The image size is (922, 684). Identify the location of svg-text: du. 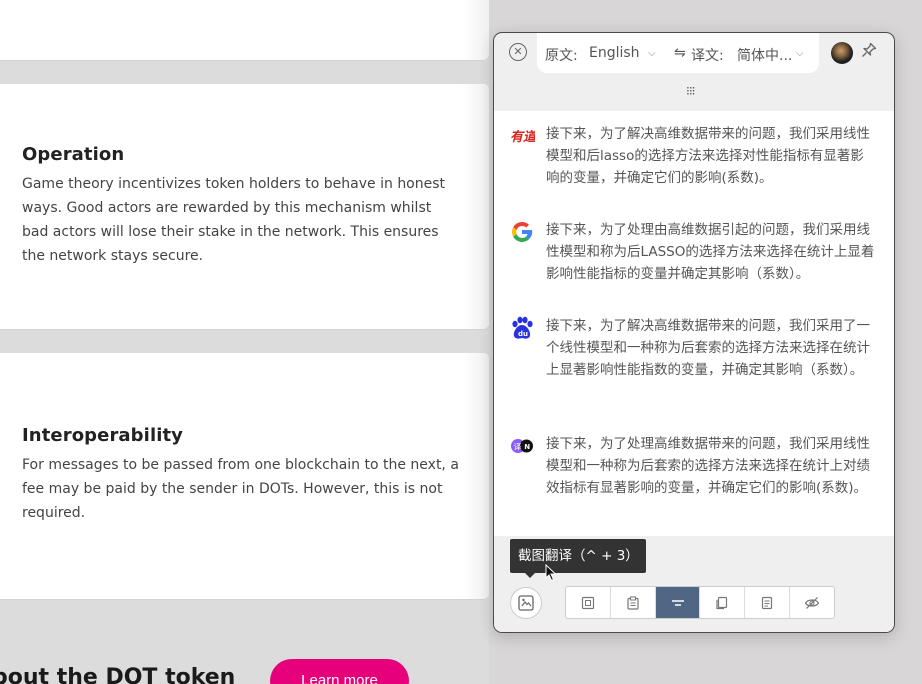
(523, 334).